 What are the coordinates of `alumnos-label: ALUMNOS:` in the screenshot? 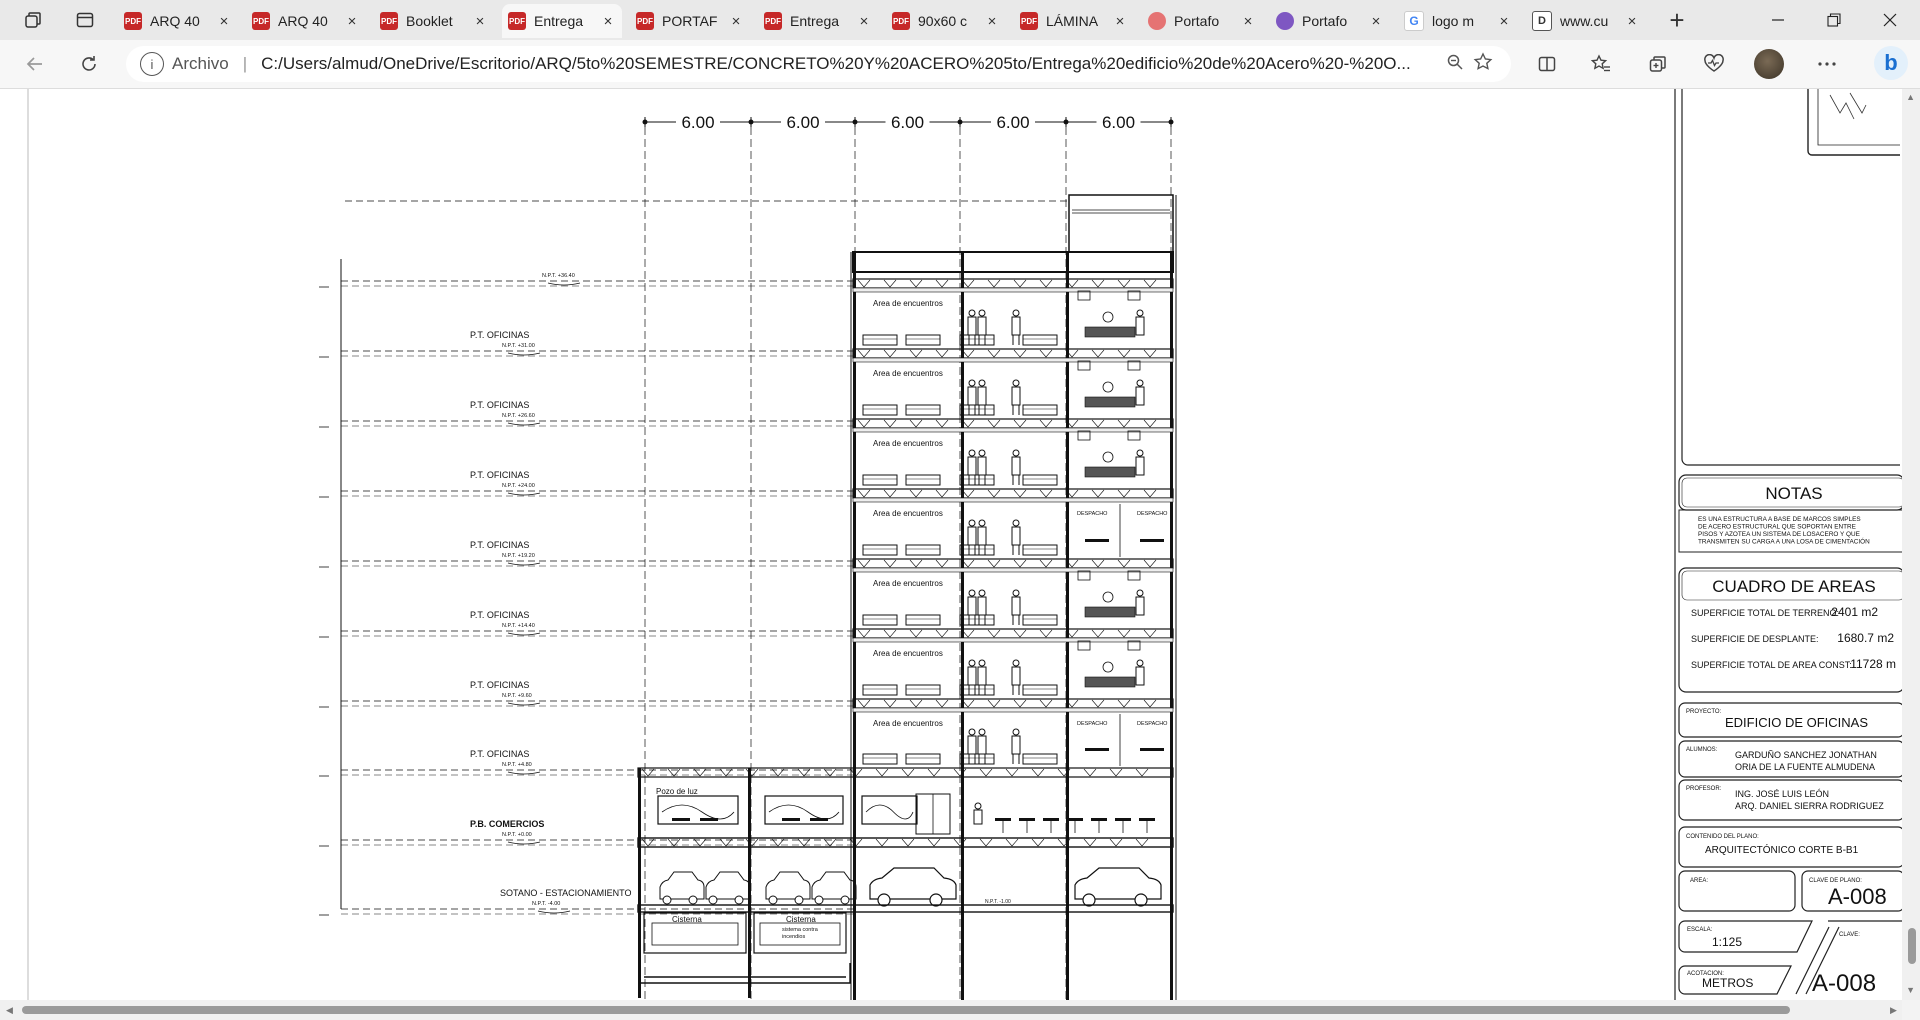 It's located at (1702, 750).